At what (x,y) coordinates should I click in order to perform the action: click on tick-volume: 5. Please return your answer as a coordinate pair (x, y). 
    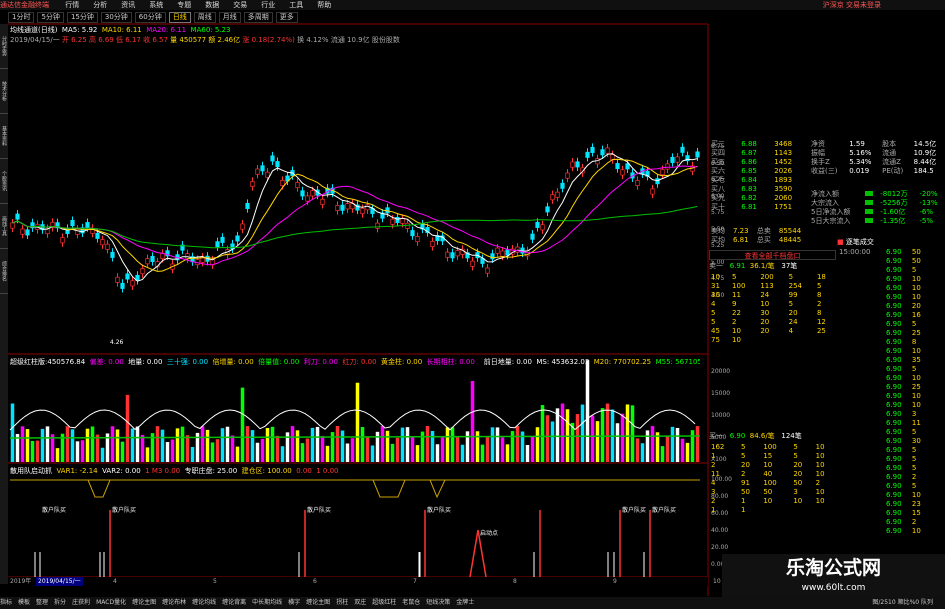
    Looking at the image, I should click on (914, 459).